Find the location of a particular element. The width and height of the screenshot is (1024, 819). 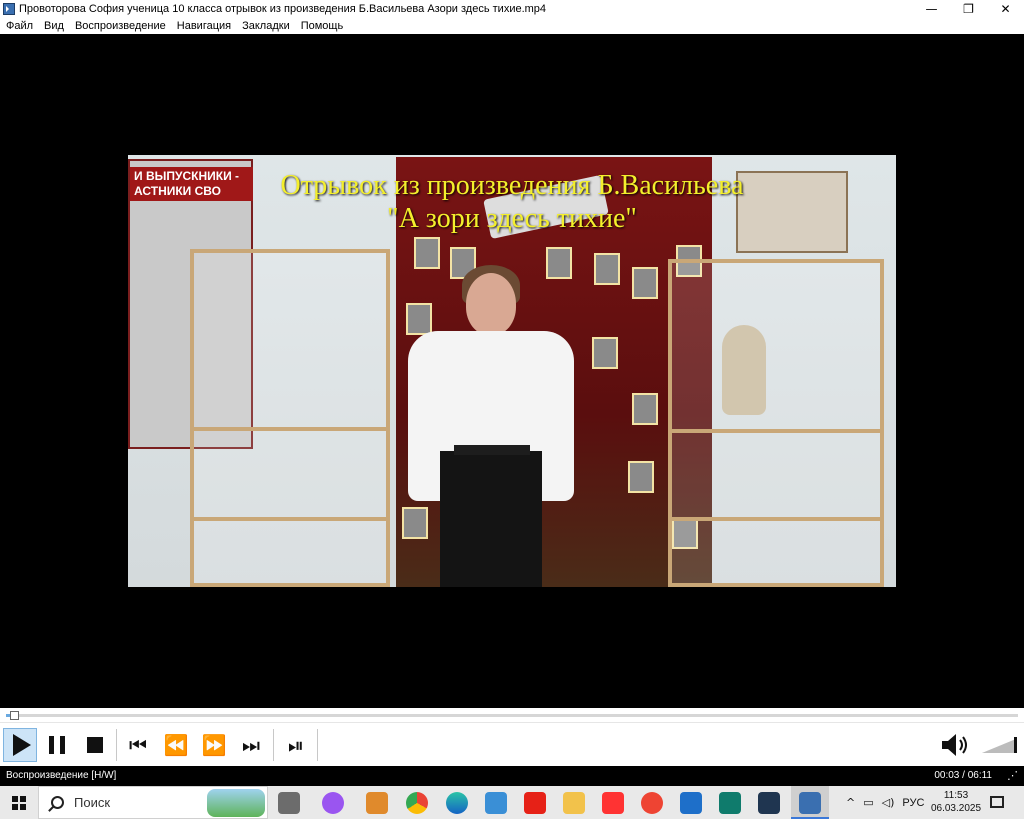

rewind-button: ⏪ is located at coordinates (176, 745).